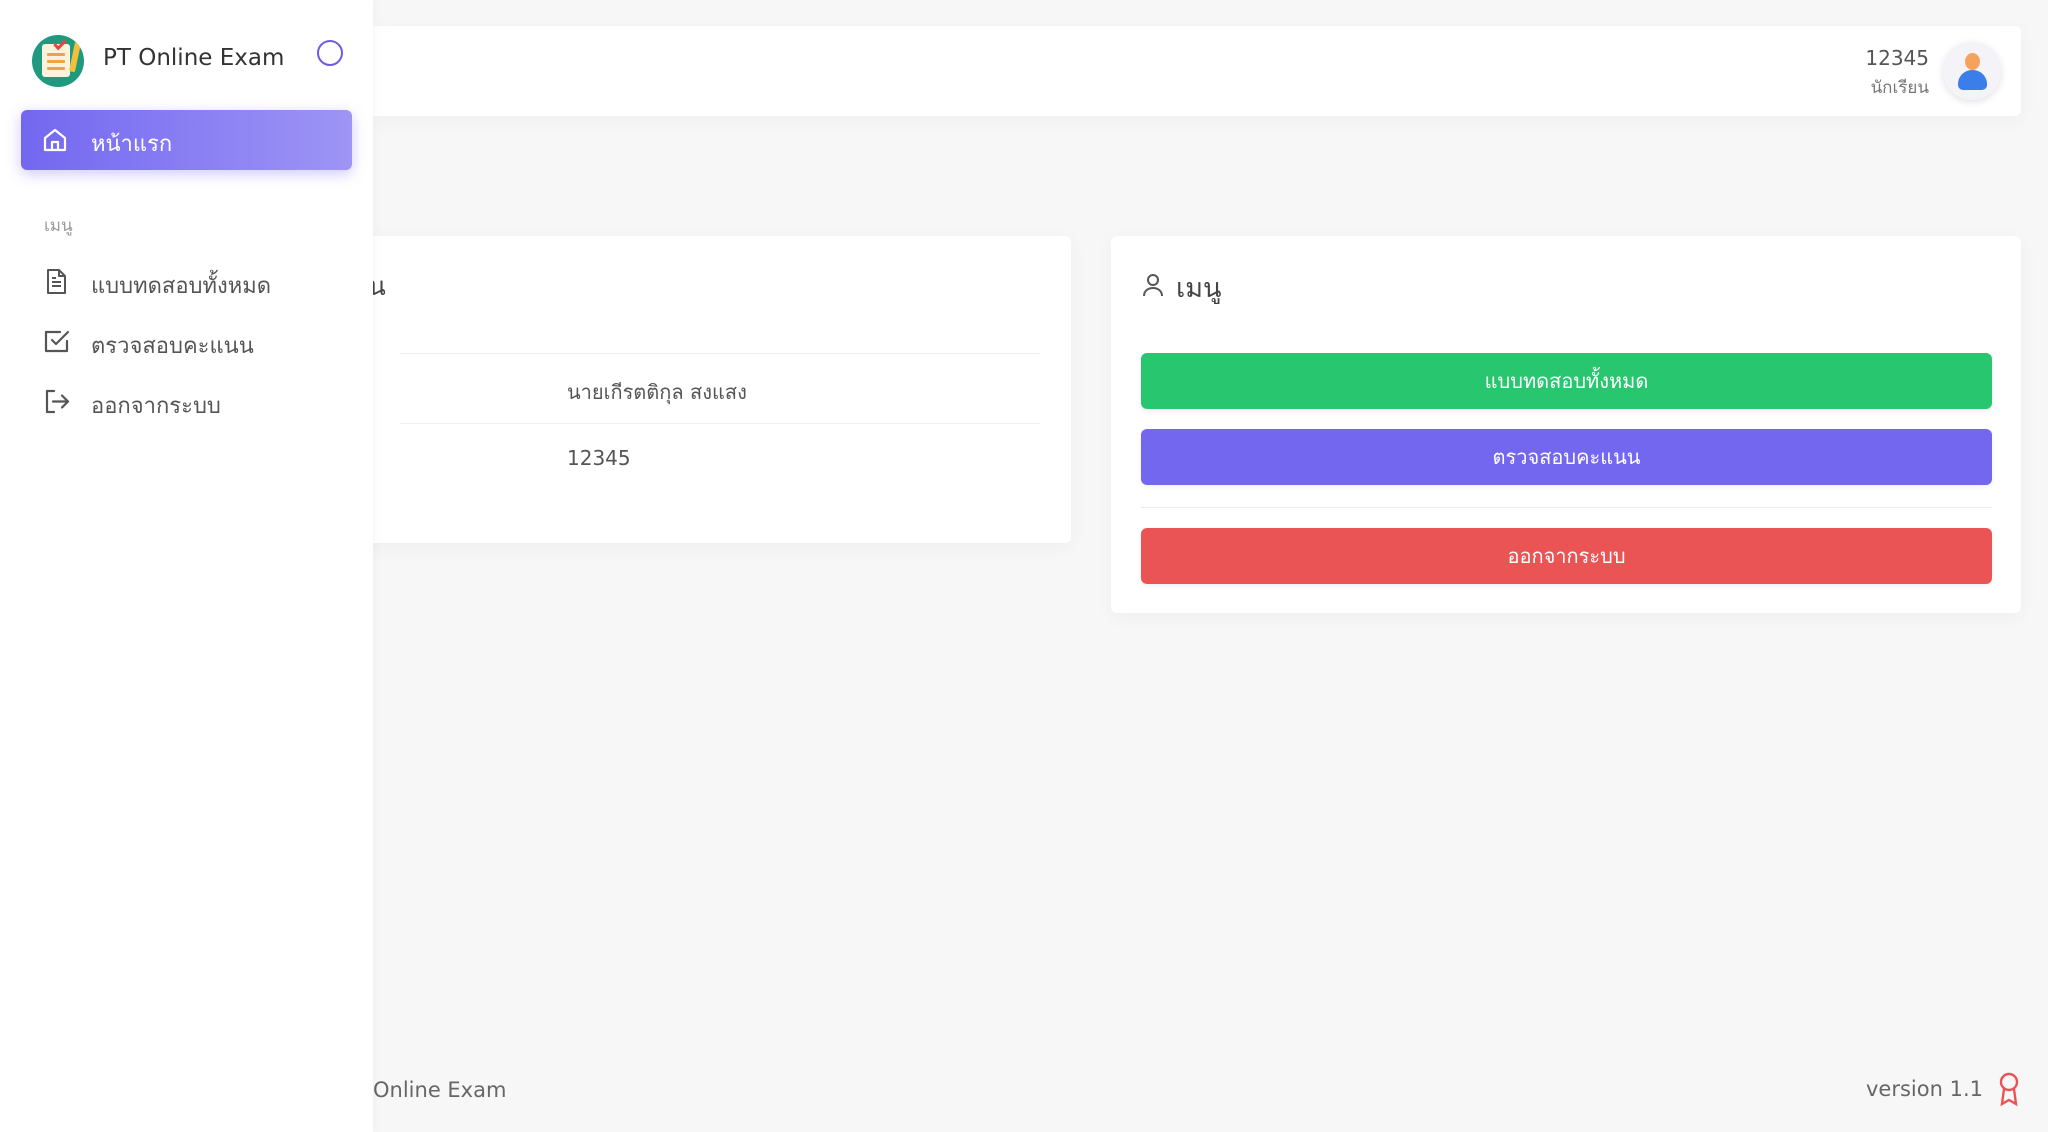 The height and width of the screenshot is (1132, 2048). I want to click on menu-divider, so click(1566, 507).